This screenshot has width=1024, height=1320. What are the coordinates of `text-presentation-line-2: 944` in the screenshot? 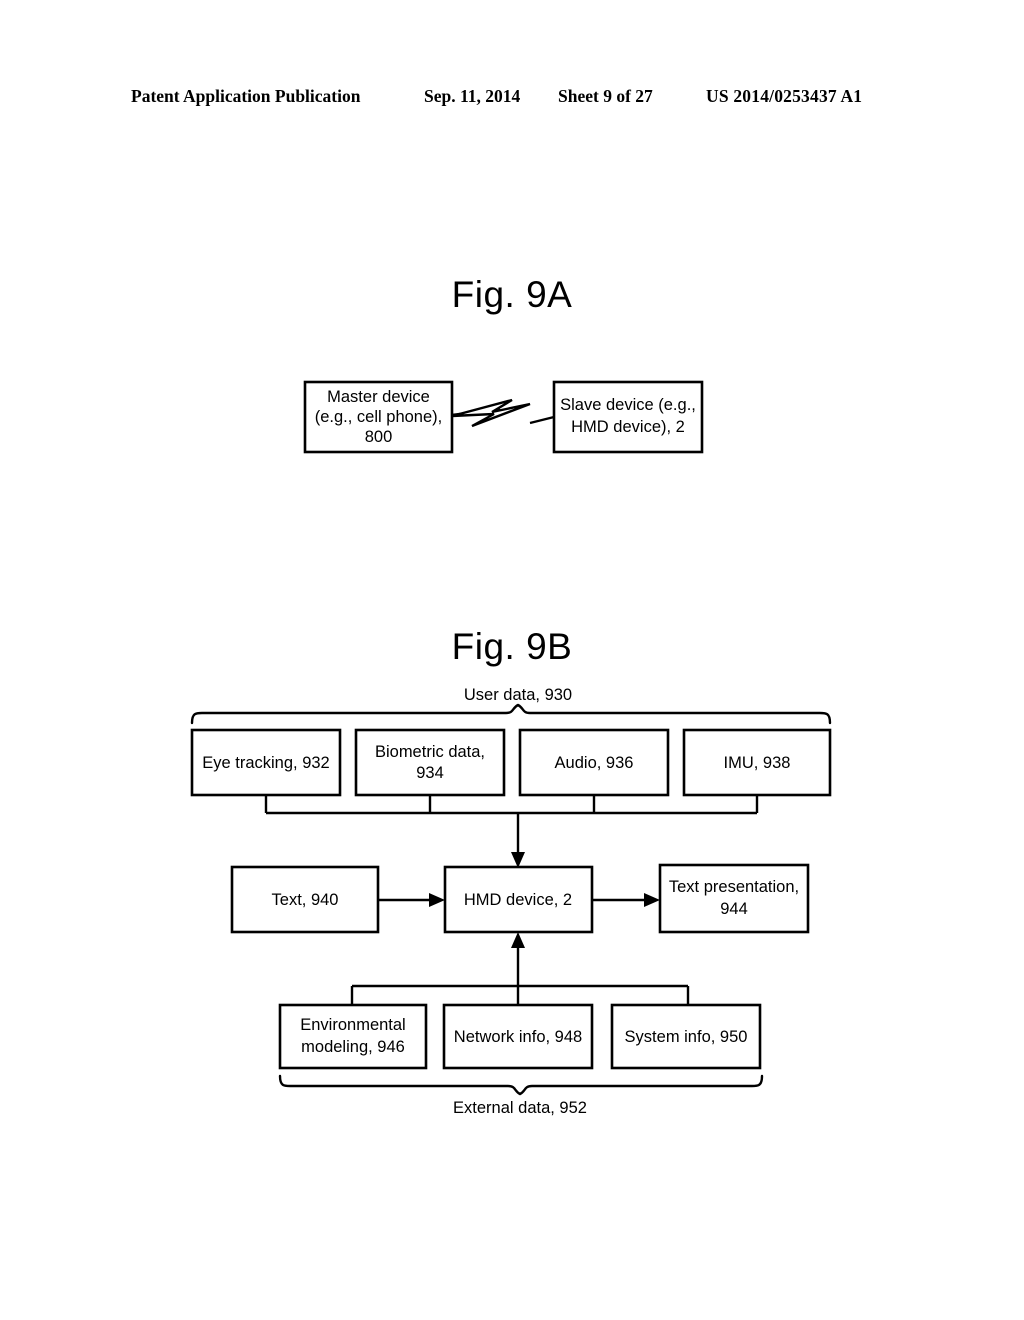 It's located at (734, 909).